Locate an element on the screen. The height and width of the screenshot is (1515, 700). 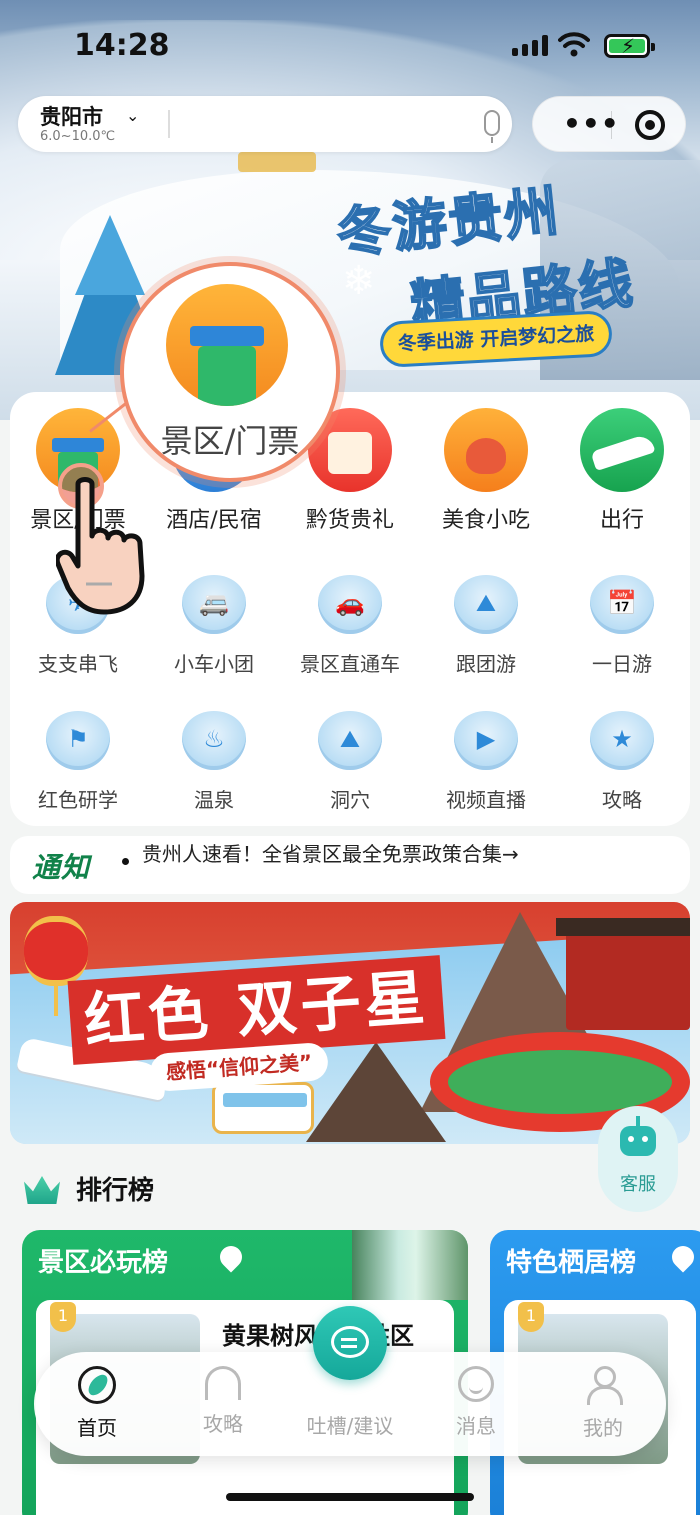
status-time: 14:28 is located at coordinates (122, 45).